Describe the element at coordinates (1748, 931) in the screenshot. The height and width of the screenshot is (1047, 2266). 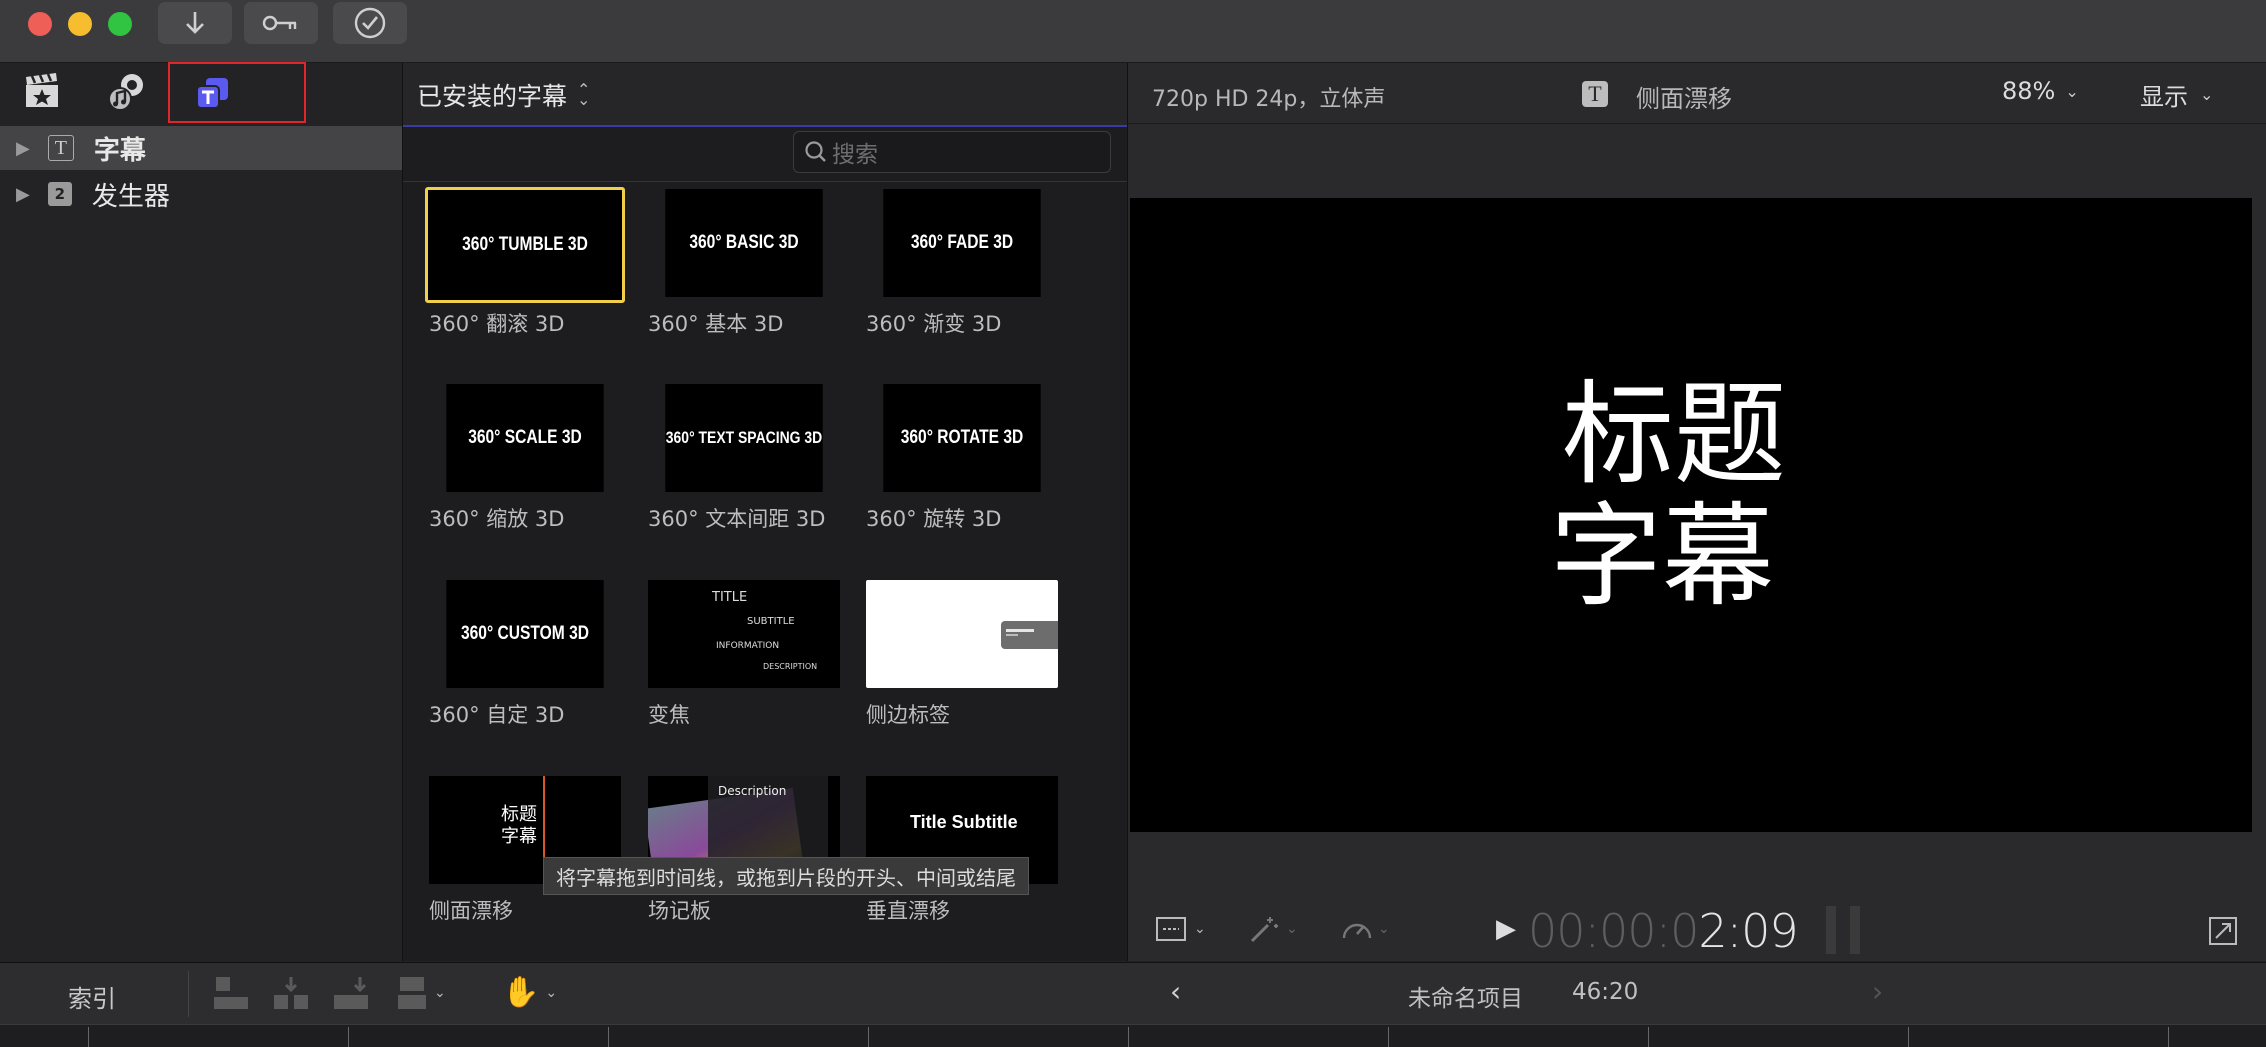
I see `timecode-bright: 2:09` at that location.